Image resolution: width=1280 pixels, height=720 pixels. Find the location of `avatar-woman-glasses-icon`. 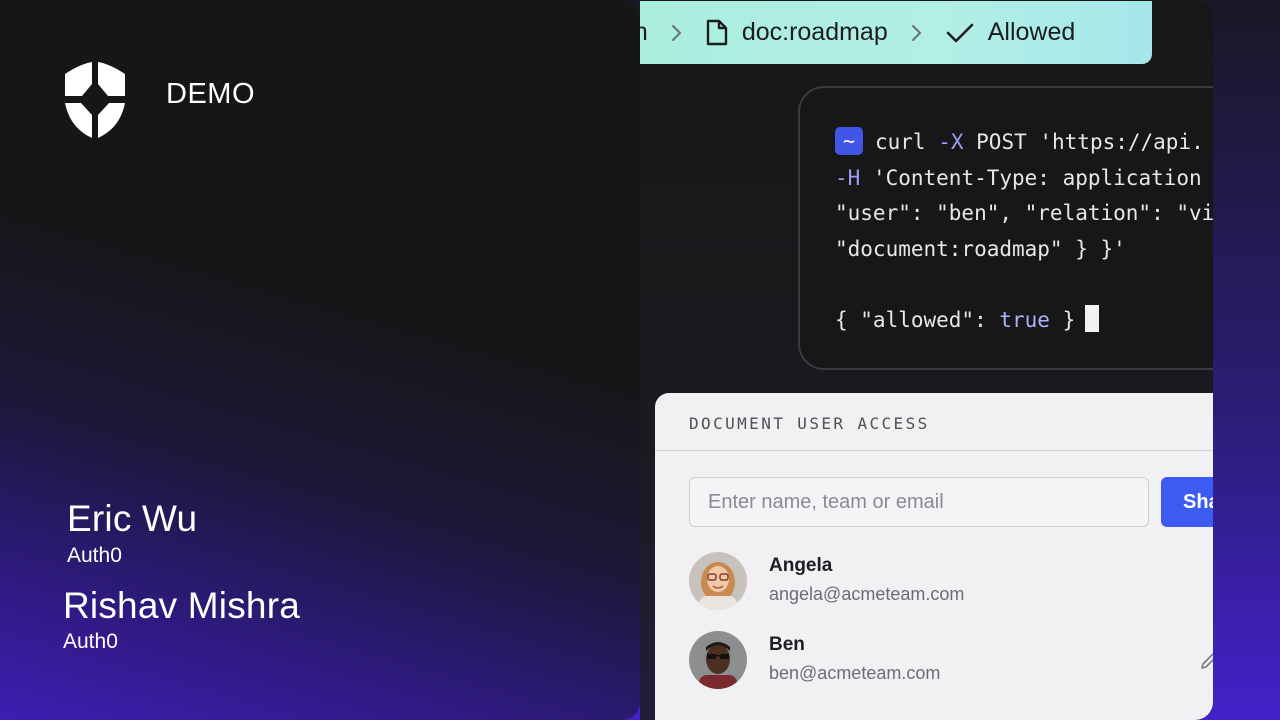

avatar-woman-glasses-icon is located at coordinates (718, 581).